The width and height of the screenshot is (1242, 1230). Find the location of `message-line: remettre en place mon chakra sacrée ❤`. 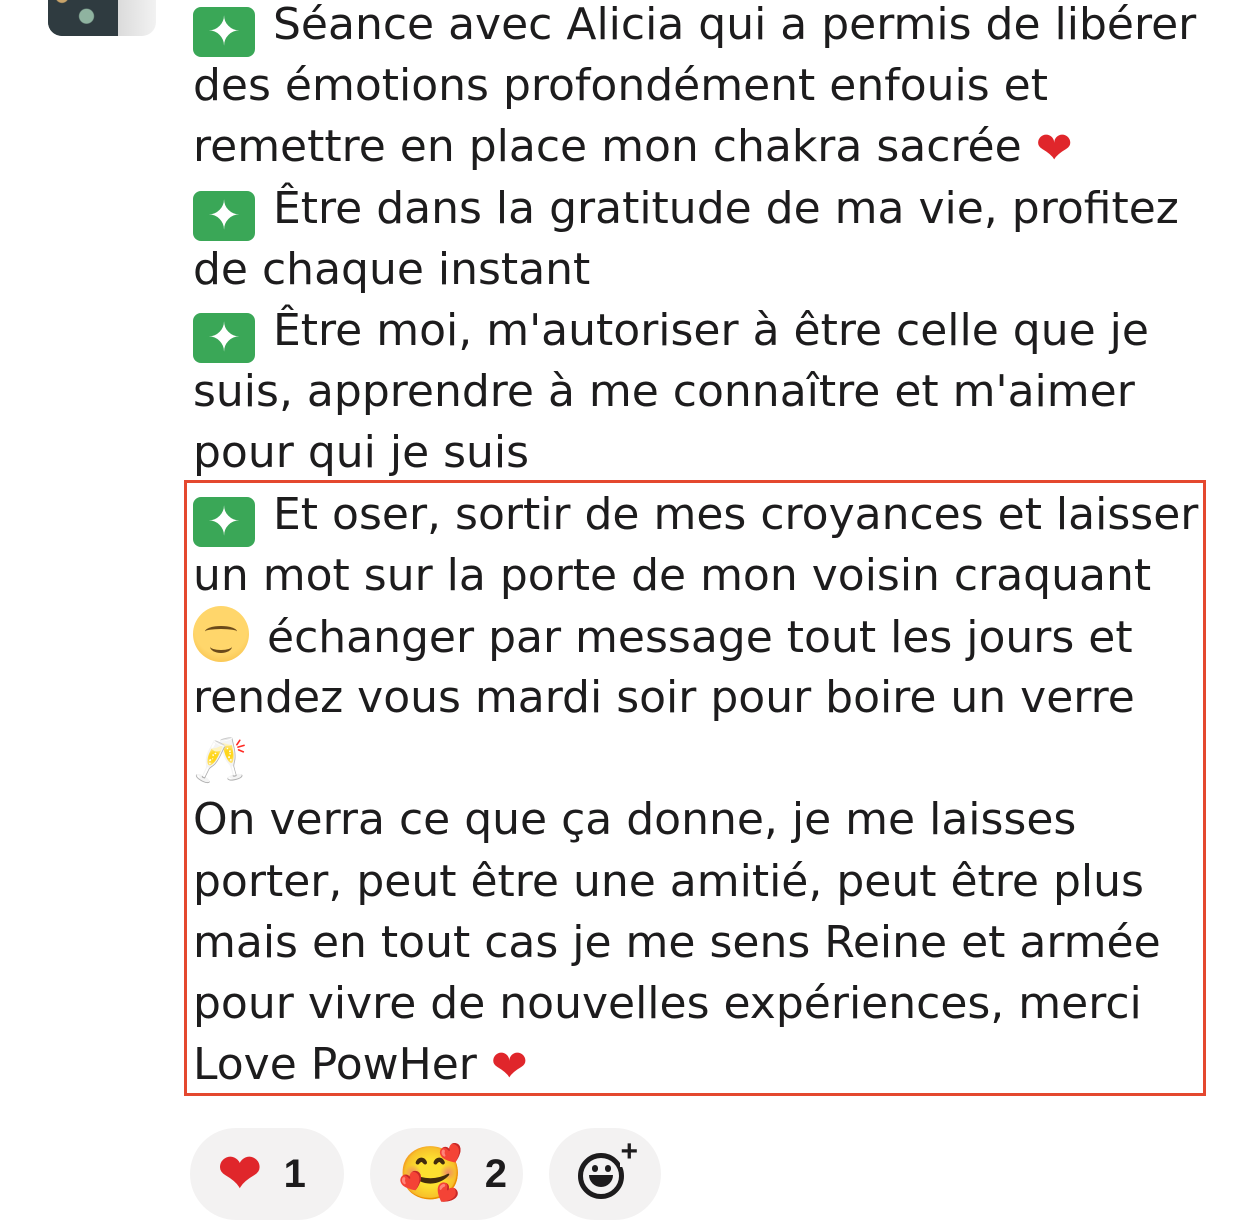

message-line: remettre en place mon chakra sacrée ❤ is located at coordinates (698, 146).